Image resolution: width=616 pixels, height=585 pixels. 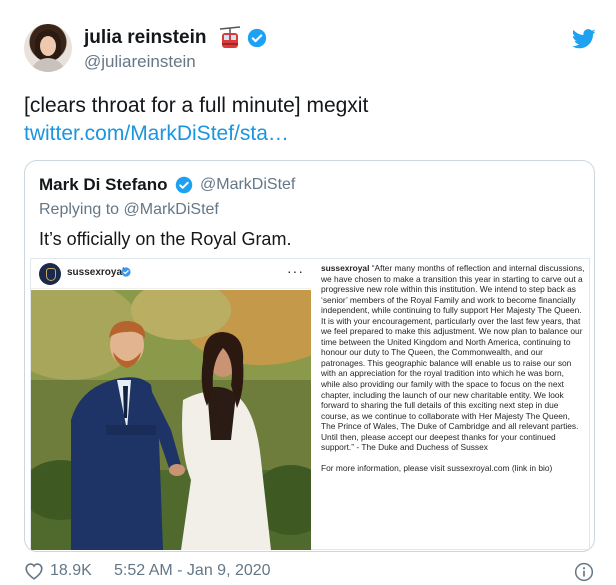 I want to click on replying-to-prefix: Replying to, so click(x=79, y=209).